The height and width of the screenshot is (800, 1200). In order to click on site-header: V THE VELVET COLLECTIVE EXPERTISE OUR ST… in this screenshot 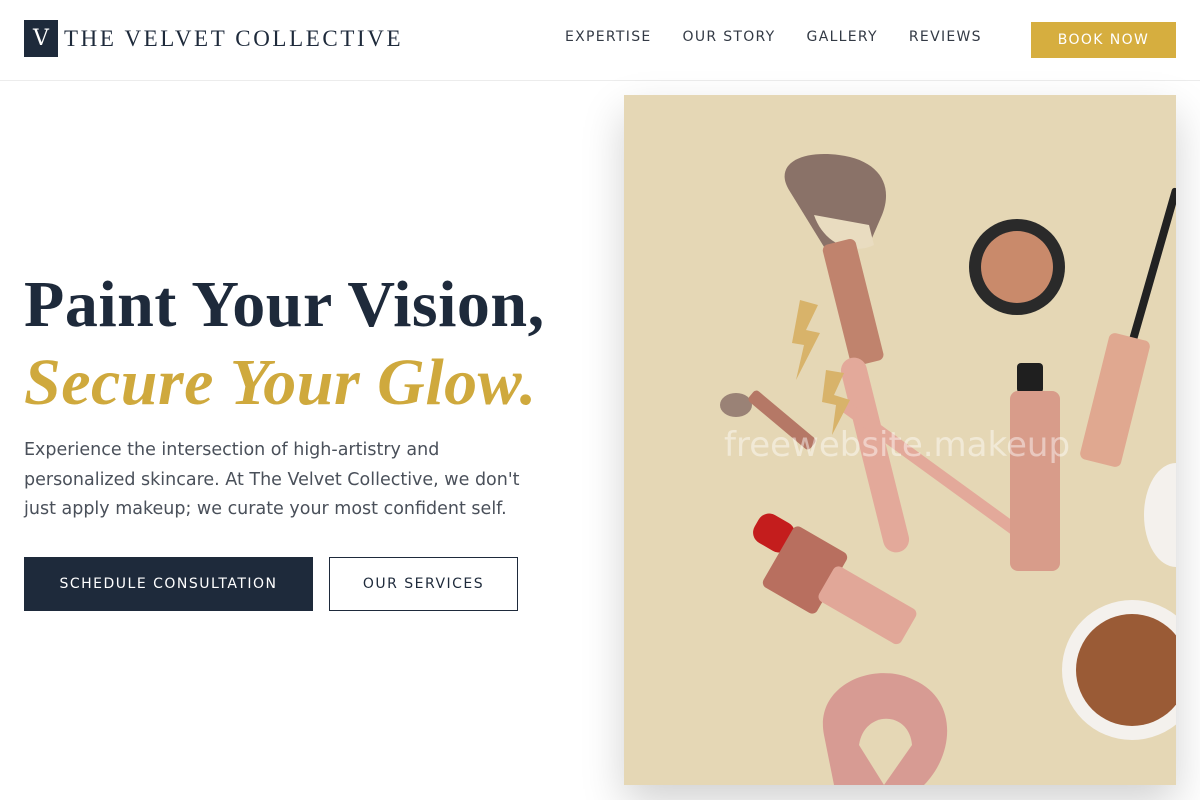, I will do `click(600, 40)`.